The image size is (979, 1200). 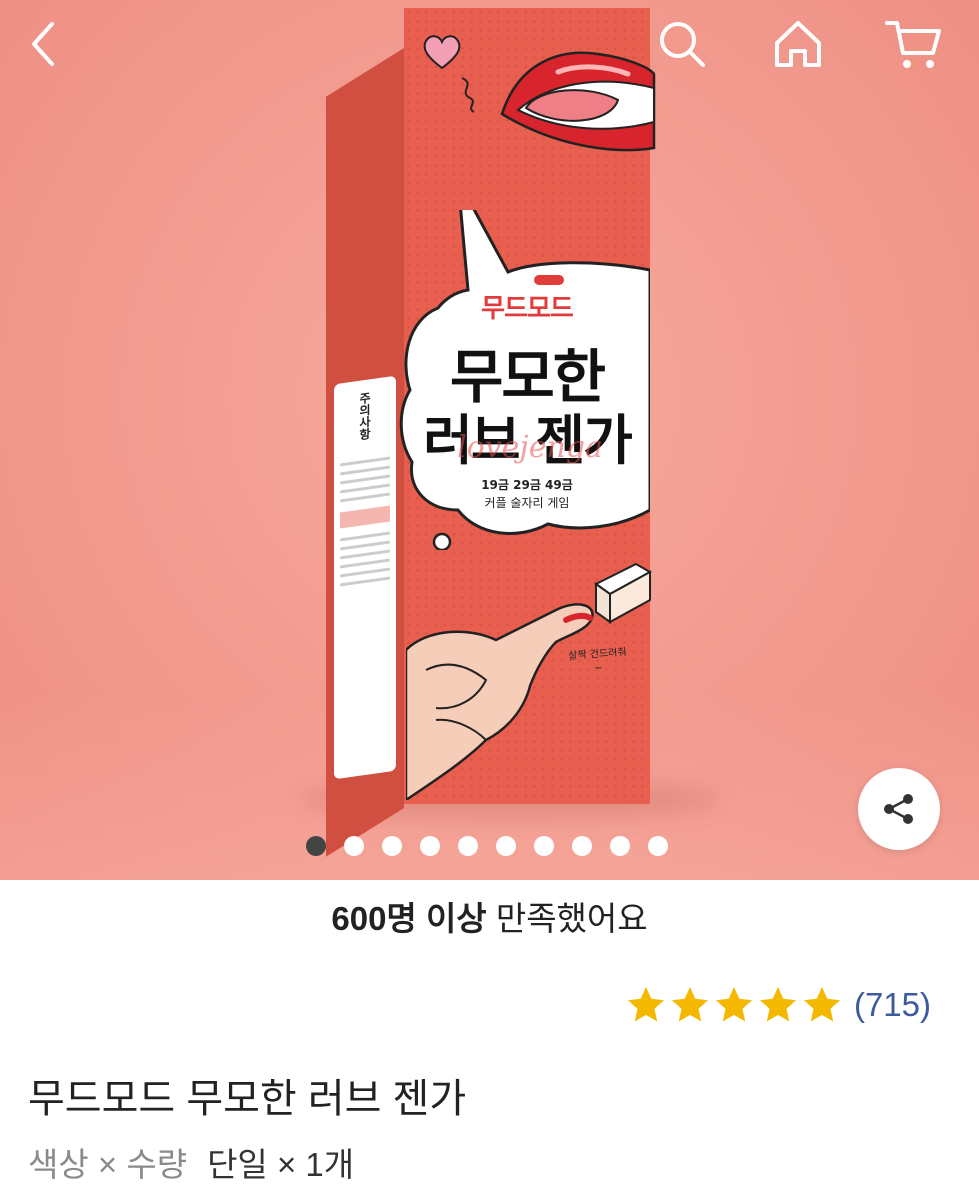 I want to click on cart-button, so click(x=914, y=44).